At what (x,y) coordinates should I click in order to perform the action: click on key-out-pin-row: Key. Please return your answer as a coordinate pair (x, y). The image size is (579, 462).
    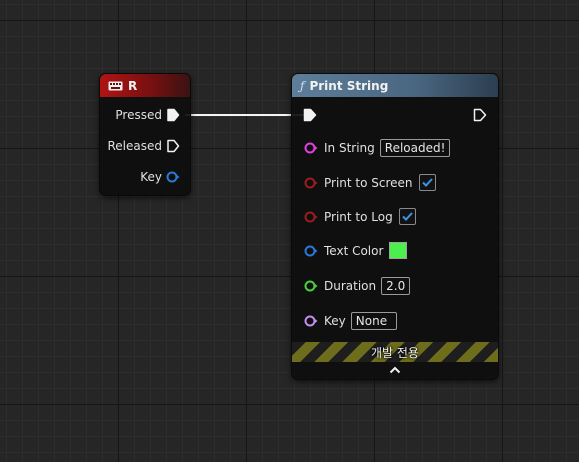
    Looking at the image, I should click on (160, 177).